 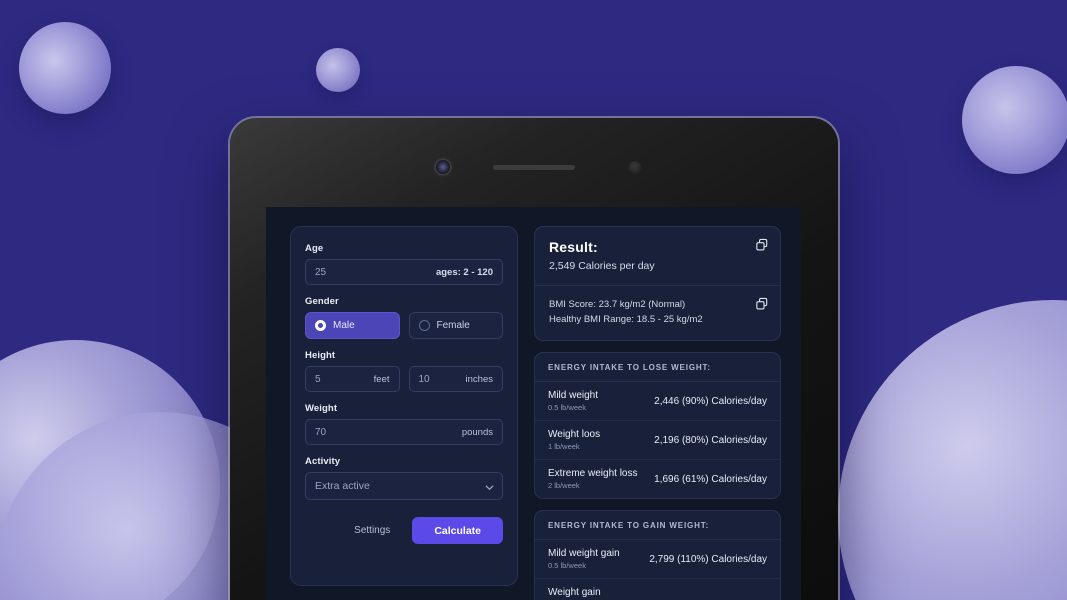 I want to click on row-value: 2,799 (110%) Calories/day, so click(x=708, y=559).